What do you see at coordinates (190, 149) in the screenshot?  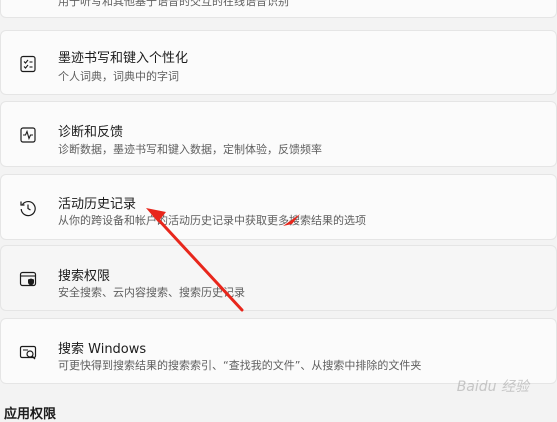 I see `diagnostics-feedback-desc: 诊断数据，墨迹书写和键入数据，定制体验，反馈频率` at bounding box center [190, 149].